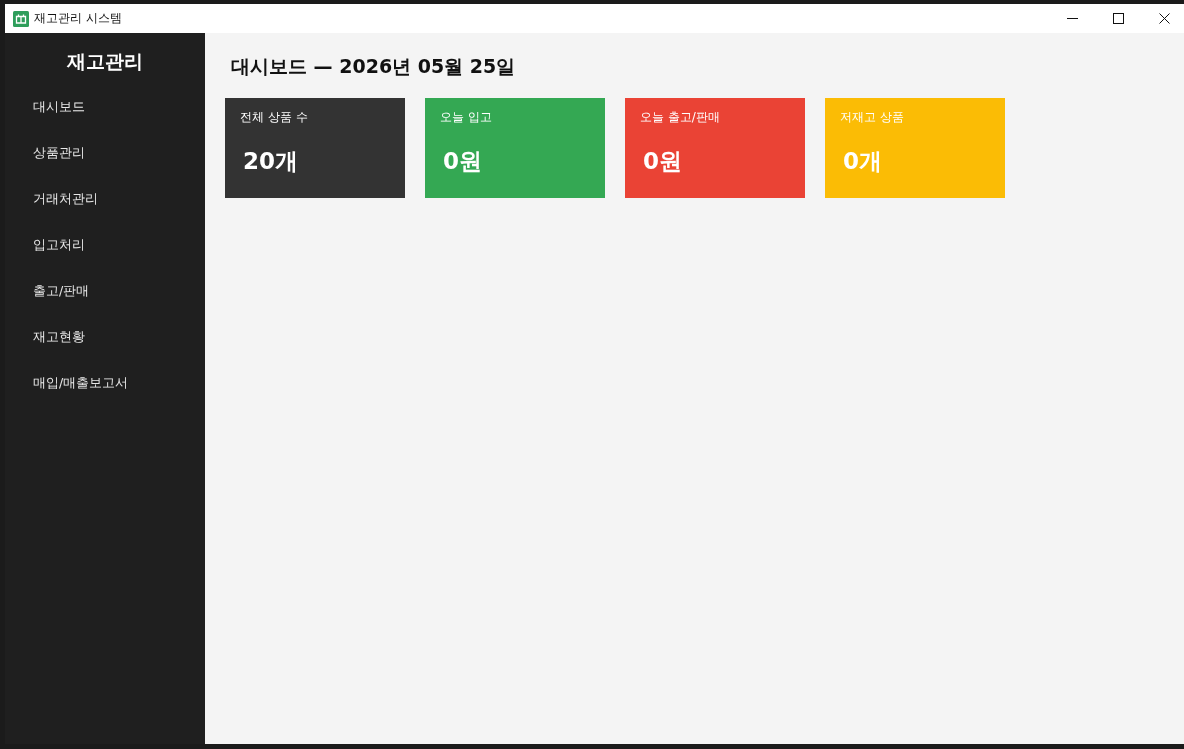 This screenshot has height=749, width=1184. Describe the element at coordinates (105, 245) in the screenshot. I see `sidebar-item: 입고처리` at that location.